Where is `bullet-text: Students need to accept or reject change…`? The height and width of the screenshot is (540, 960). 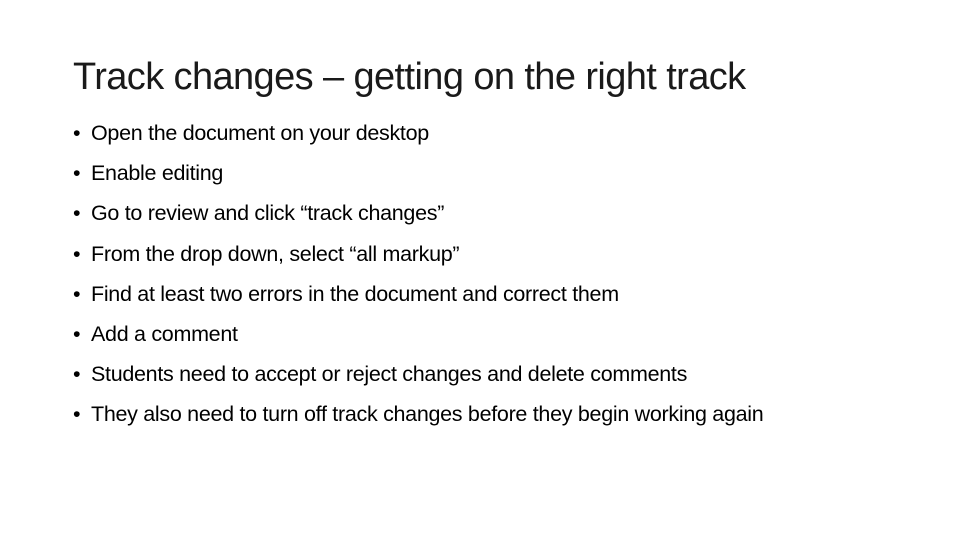
bullet-text: Students need to accept or reject change… is located at coordinates (389, 374).